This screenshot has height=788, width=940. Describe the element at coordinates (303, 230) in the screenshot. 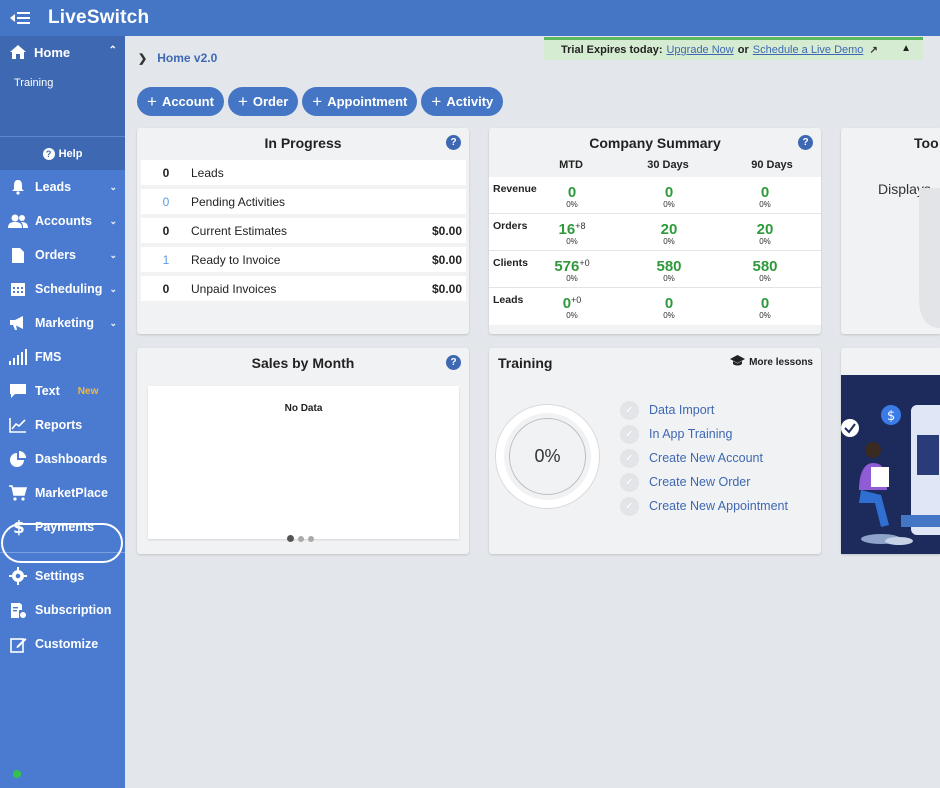

I see `list-item: 0 Current Estimates $0.00` at that location.